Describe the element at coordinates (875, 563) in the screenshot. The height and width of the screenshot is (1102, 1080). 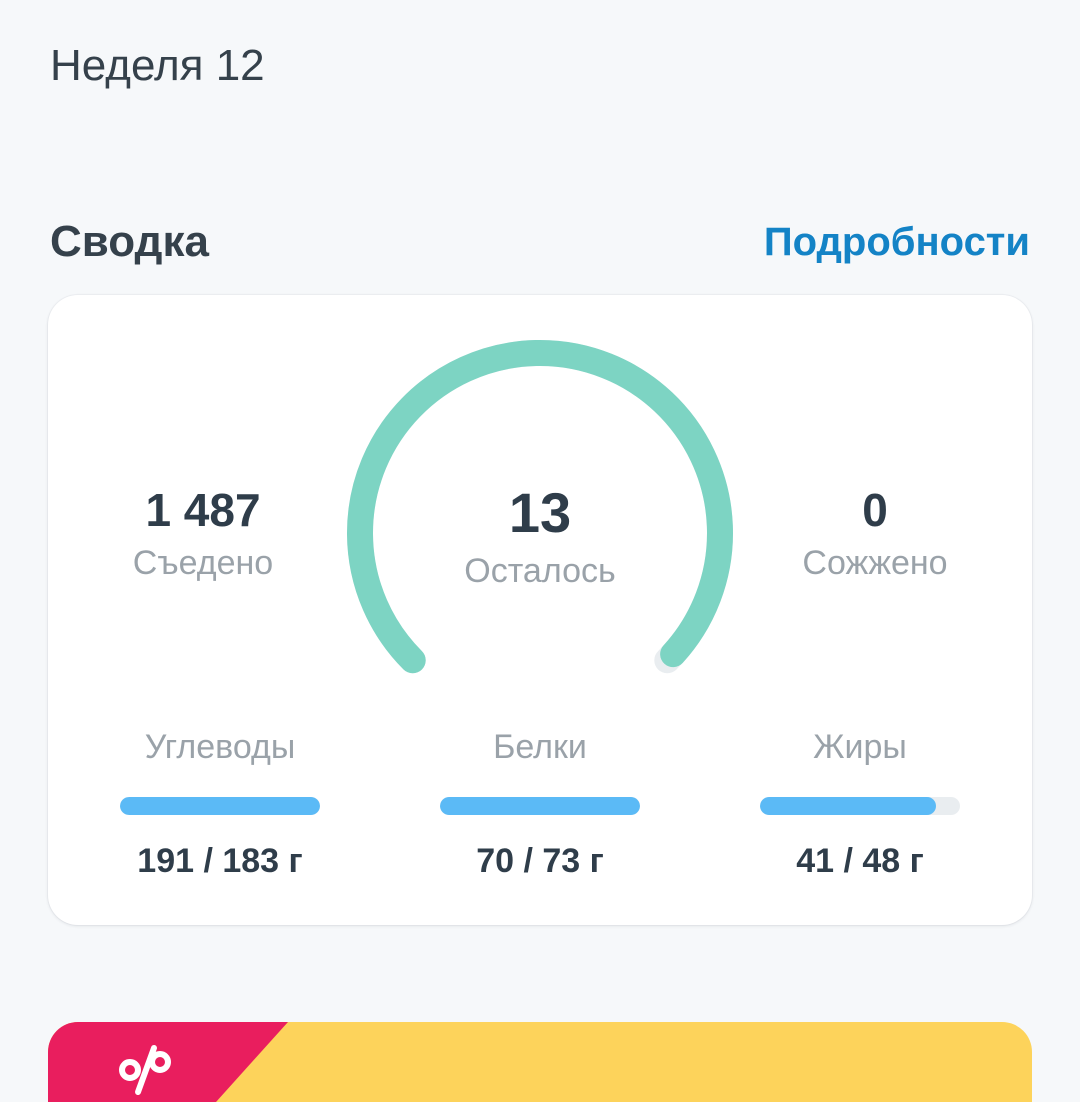
I see `burned-label: Сожжено` at that location.